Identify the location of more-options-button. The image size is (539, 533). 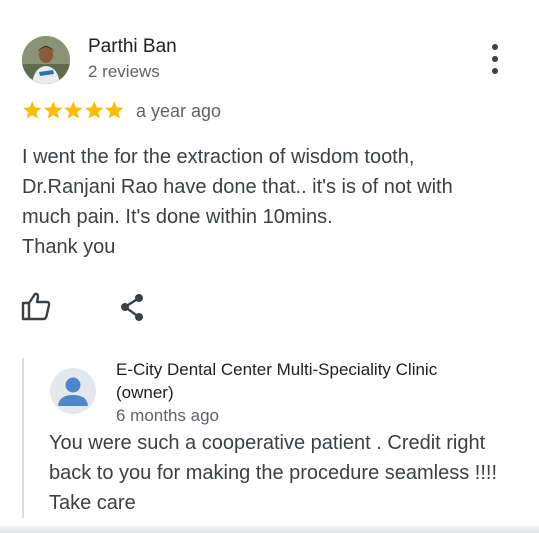
(495, 59).